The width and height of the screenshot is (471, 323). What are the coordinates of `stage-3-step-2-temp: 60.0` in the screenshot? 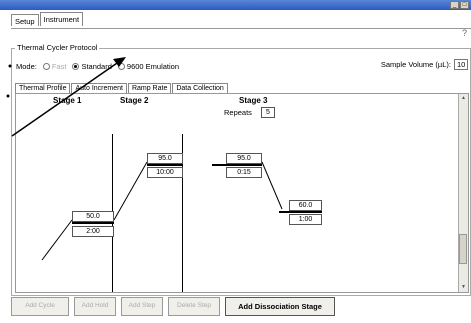 It's located at (305, 205).